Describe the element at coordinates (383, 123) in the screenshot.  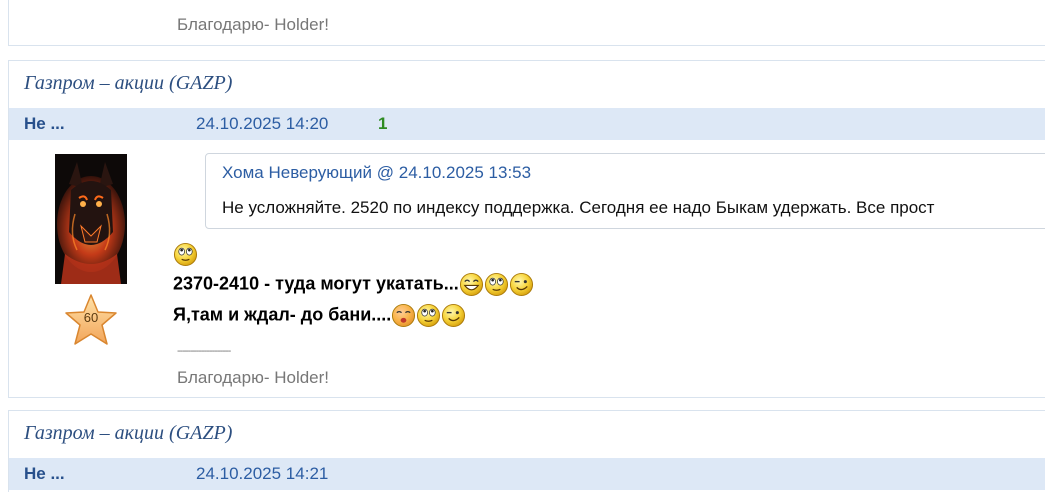
I see `post-score: 1` at that location.